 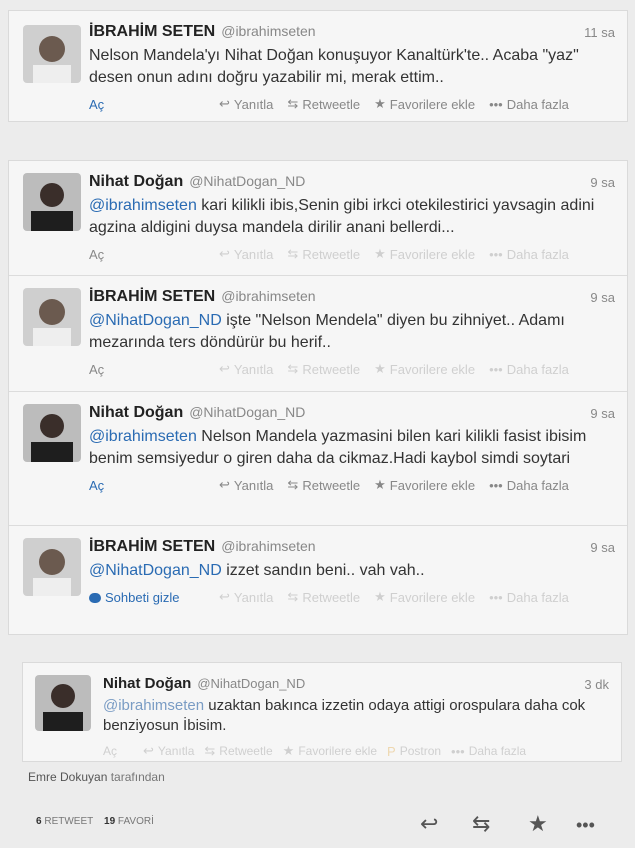 What do you see at coordinates (109, 821) in the screenshot?
I see `favorite-count: 19` at bounding box center [109, 821].